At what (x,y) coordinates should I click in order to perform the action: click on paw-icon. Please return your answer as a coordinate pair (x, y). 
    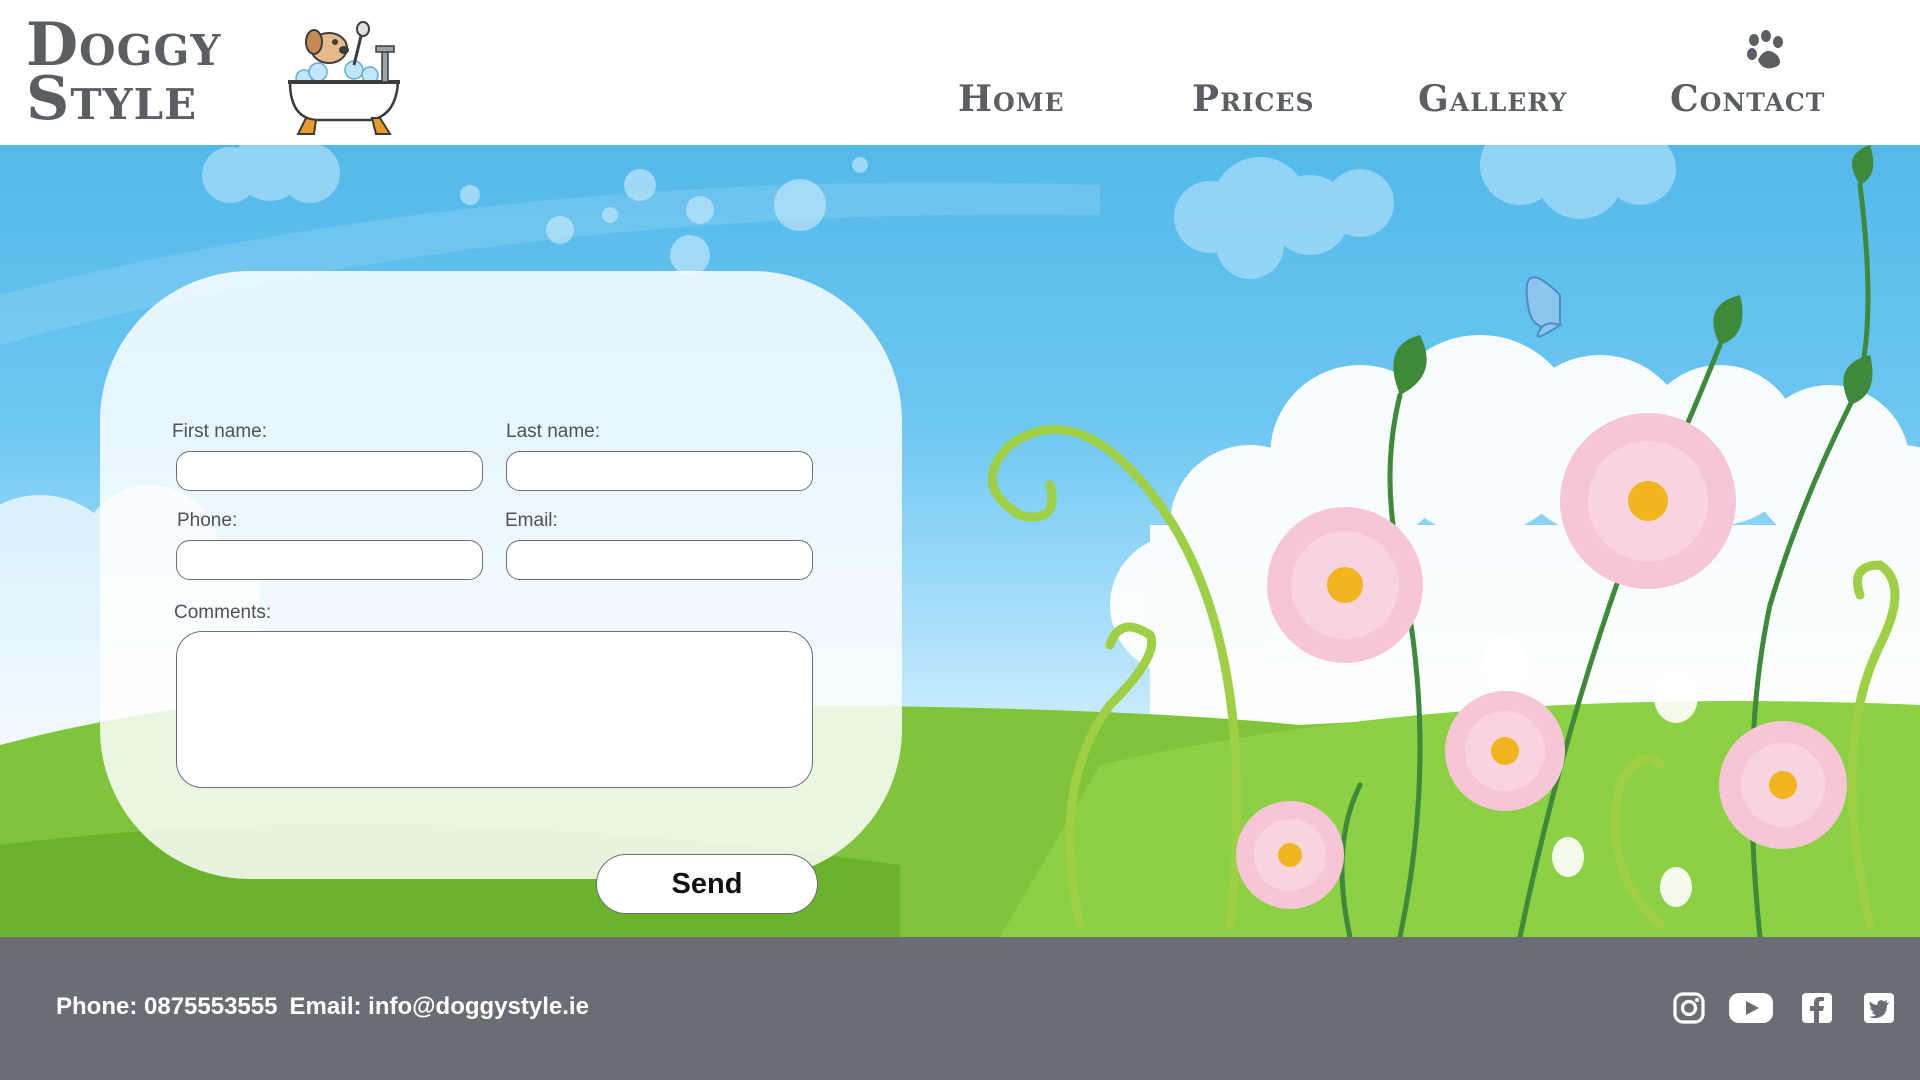
    Looking at the image, I should click on (1765, 49).